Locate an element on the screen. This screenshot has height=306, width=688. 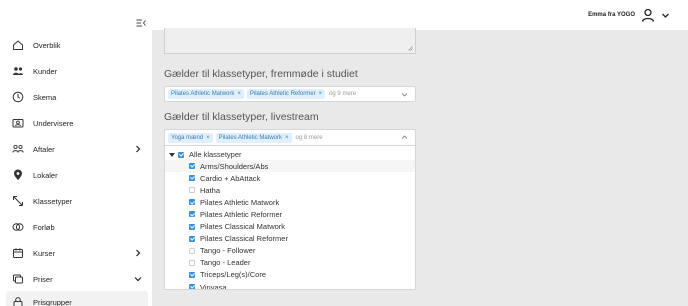
sidebar-item-label: Lokaler is located at coordinates (45, 175).